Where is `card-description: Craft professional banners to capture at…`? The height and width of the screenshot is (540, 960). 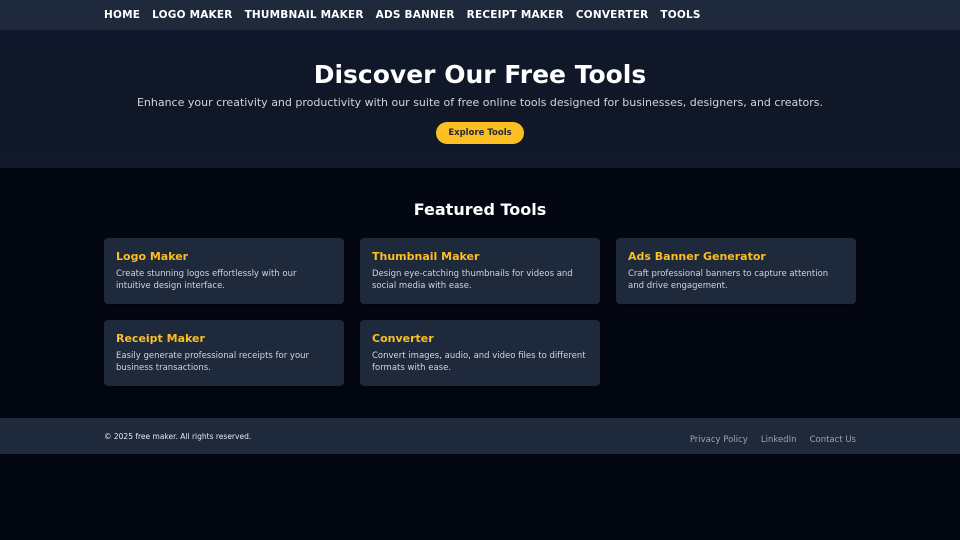
card-description: Craft professional banners to capture at… is located at coordinates (728, 280).